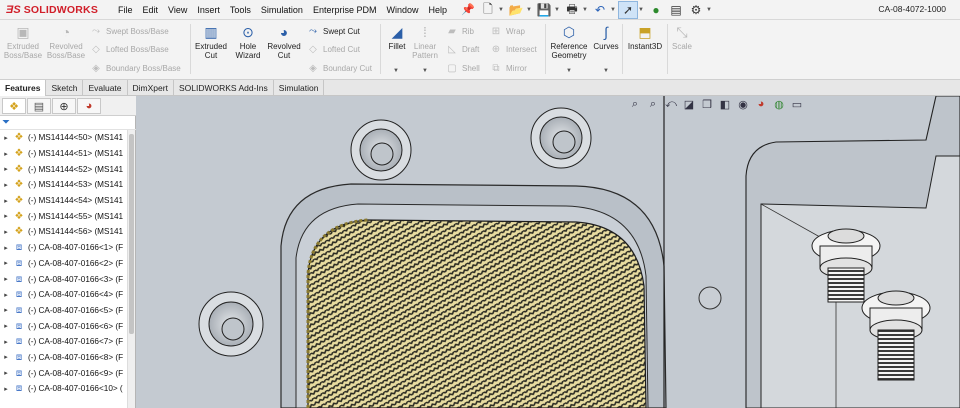 This screenshot has height=408, width=960. Describe the element at coordinates (64, 295) in the screenshot. I see `tree-item: ▸ ⧈ (-) CA-08-407-0166<4> (F` at that location.